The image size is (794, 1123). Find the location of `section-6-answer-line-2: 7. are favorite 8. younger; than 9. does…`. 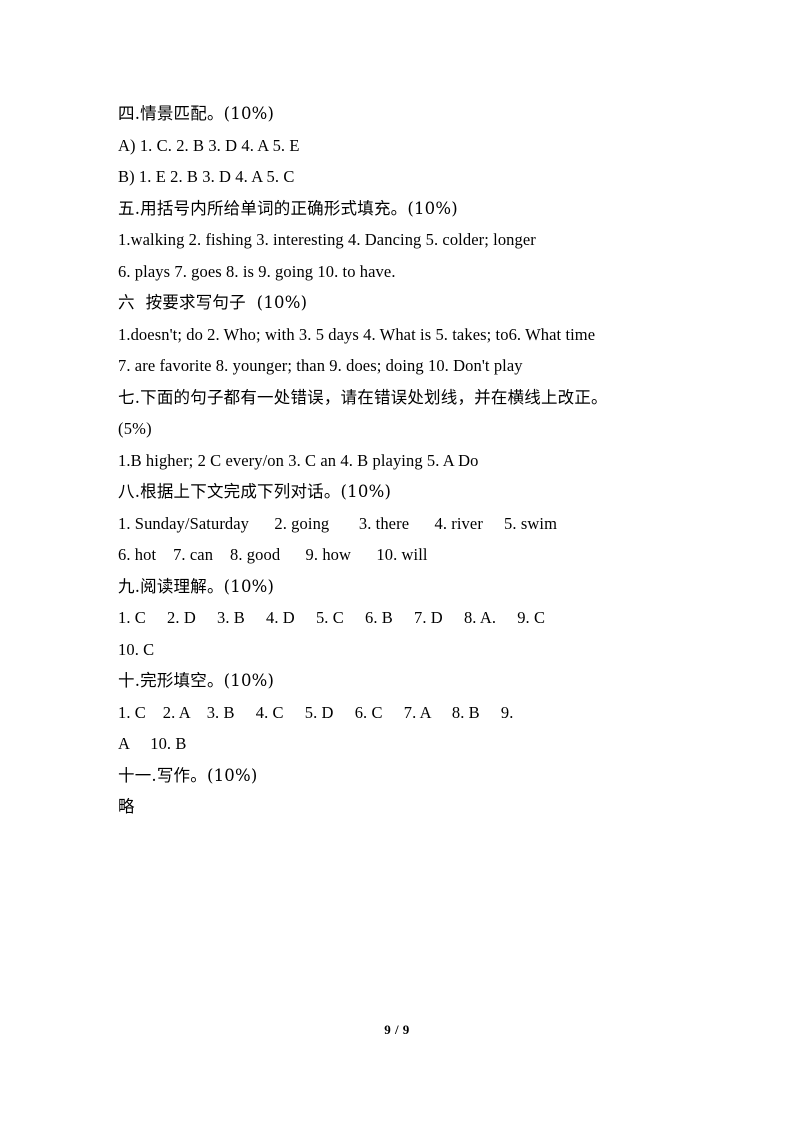

section-6-answer-line-2: 7. are favorite 8. younger; than 9. does… is located at coordinates (320, 365).